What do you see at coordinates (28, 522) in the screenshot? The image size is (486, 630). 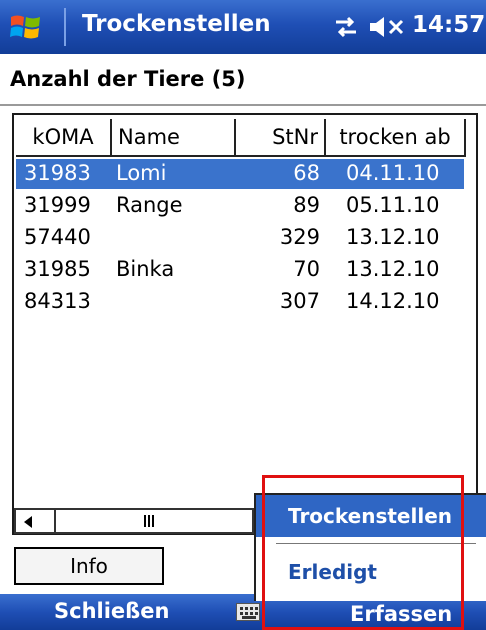 I see `scroll-left-arrow-icon` at bounding box center [28, 522].